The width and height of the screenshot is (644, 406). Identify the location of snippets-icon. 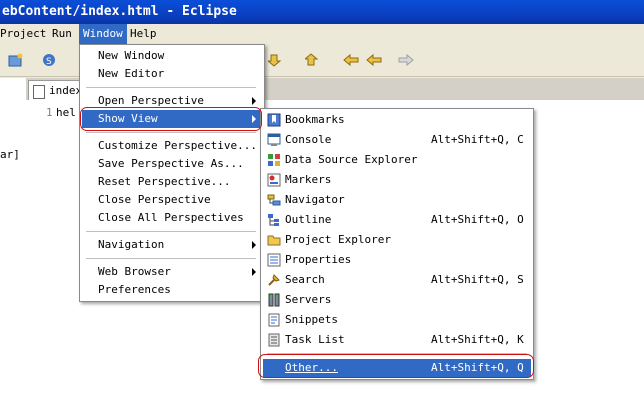
(274, 320).